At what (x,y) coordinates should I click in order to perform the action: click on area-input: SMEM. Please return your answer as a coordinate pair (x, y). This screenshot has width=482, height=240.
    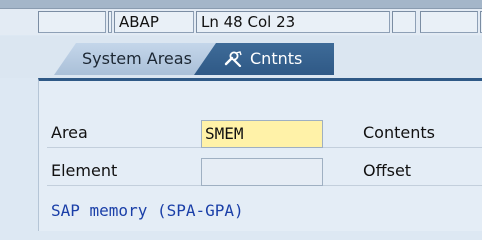
    Looking at the image, I should click on (262, 134).